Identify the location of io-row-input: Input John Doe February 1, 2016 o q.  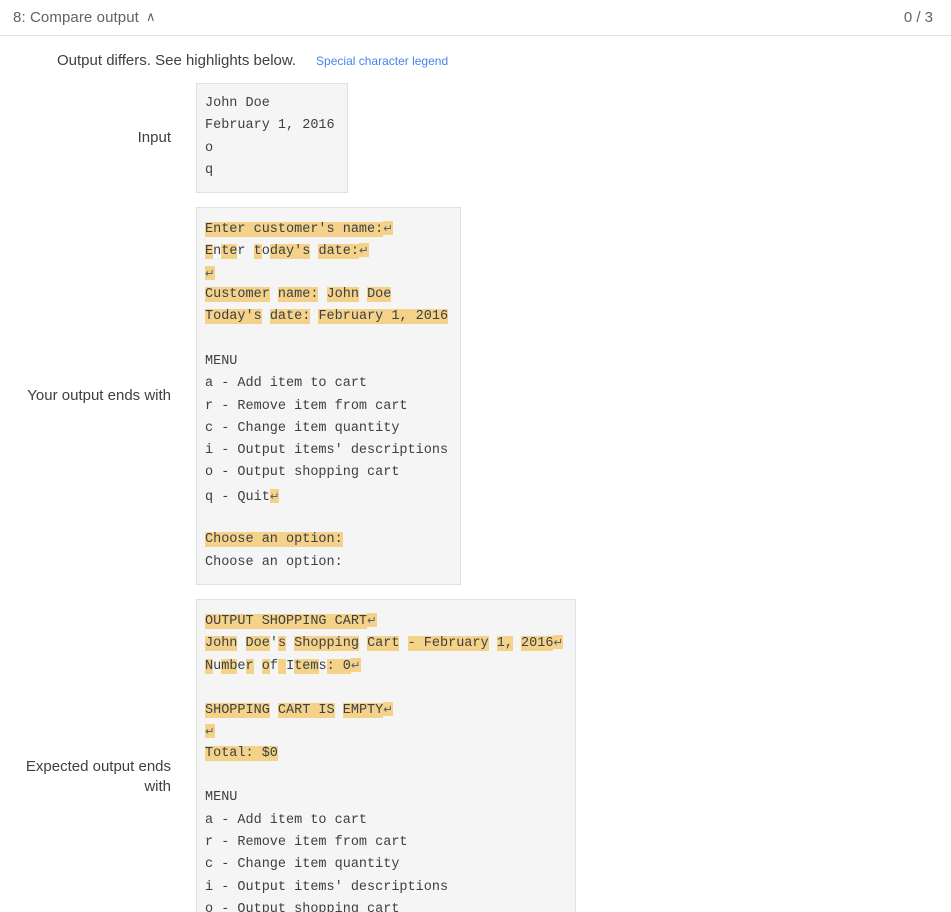
(475, 138).